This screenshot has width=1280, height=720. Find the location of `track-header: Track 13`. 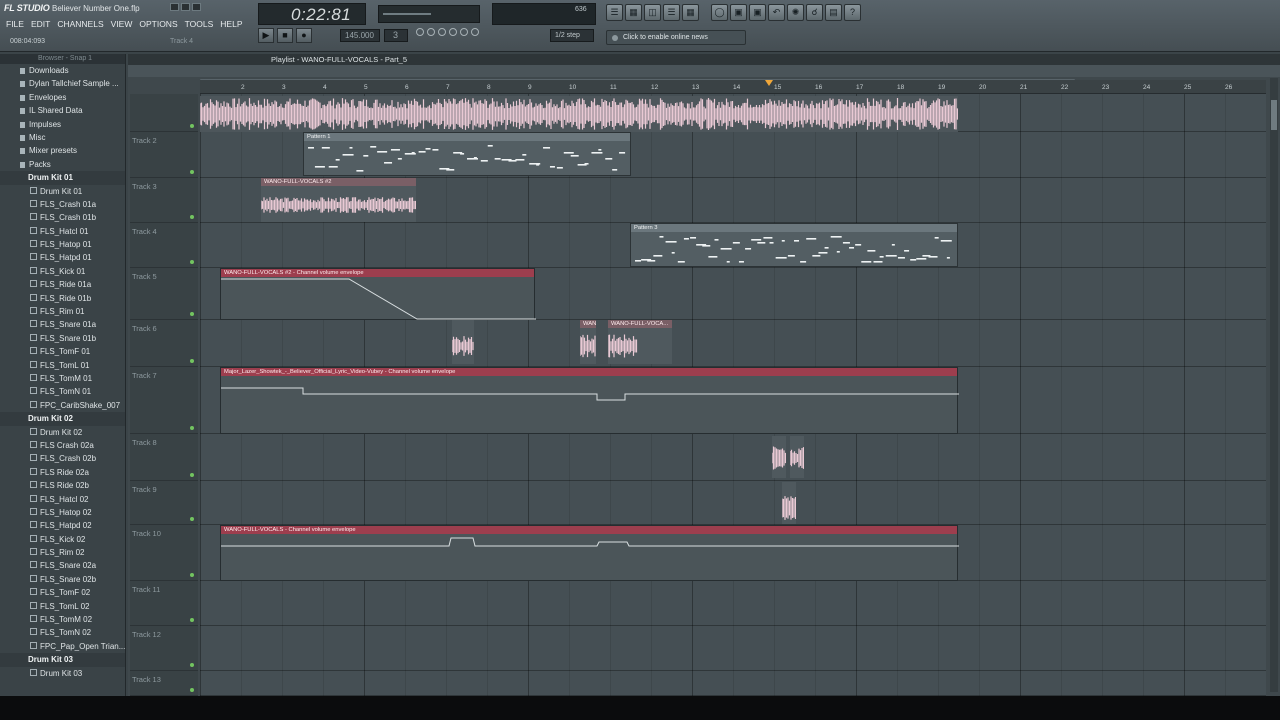

track-header: Track 13 is located at coordinates (164, 683).